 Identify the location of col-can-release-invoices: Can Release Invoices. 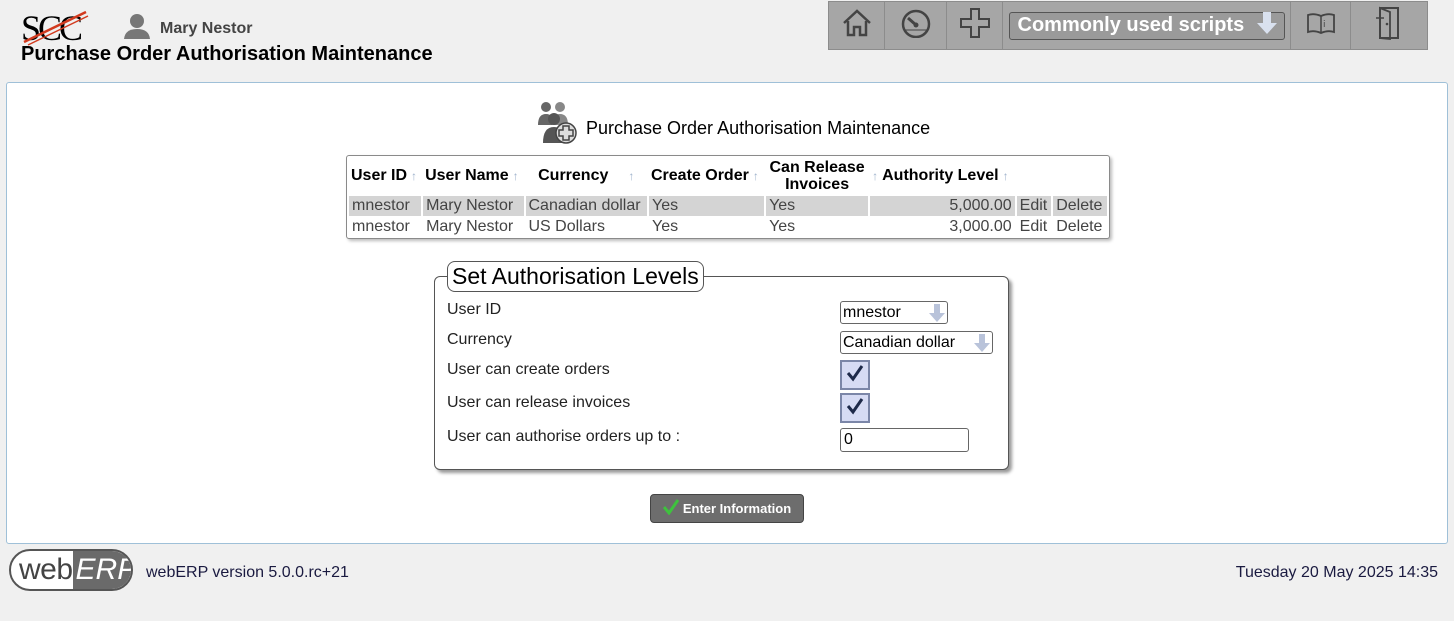
(817, 176).